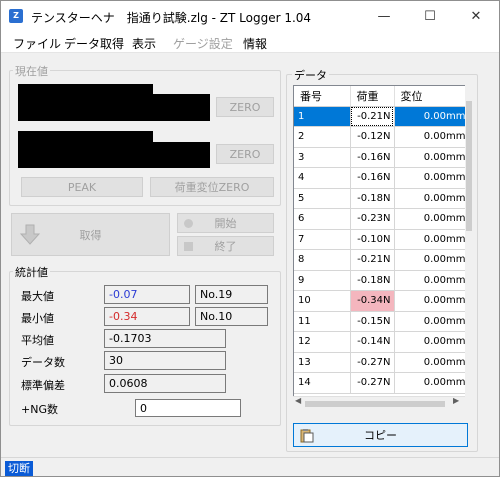 The image size is (500, 477). I want to click on table-row: 1 -0.21N 0.00mm, so click(380, 116).